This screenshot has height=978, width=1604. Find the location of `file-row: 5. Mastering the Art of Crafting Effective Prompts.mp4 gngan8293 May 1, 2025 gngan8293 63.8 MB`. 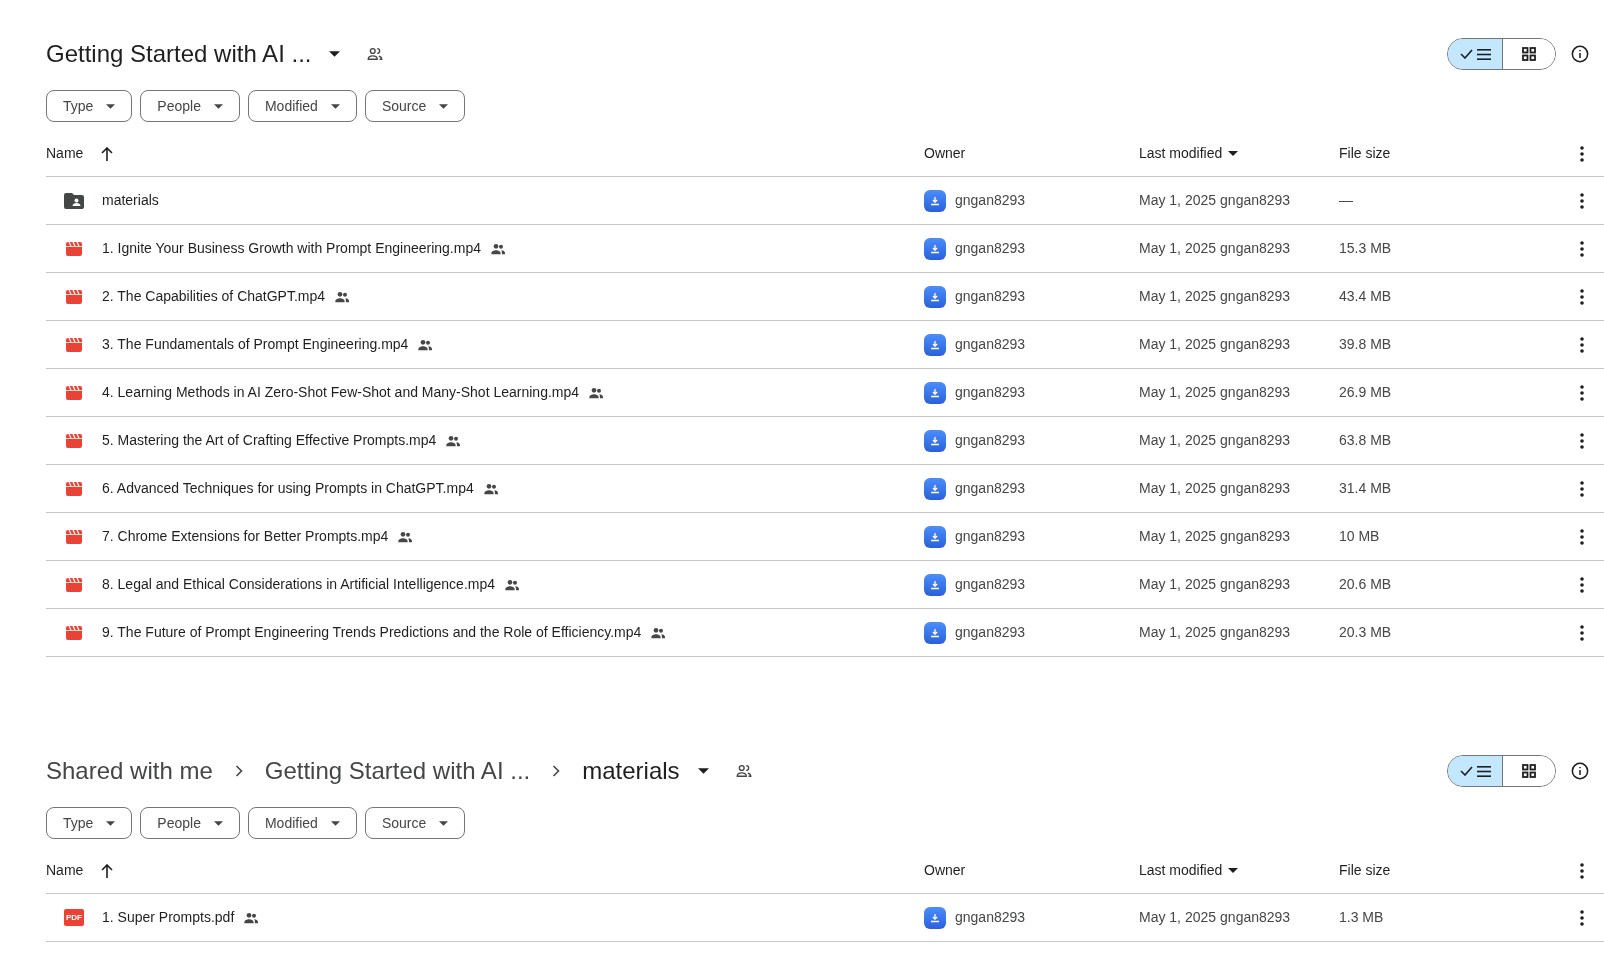

file-row: 5. Mastering the Art of Crafting Effective Prompts.mp4 gngan8293 May 1, 2025 gngan8293 63.8 MB is located at coordinates (825, 441).